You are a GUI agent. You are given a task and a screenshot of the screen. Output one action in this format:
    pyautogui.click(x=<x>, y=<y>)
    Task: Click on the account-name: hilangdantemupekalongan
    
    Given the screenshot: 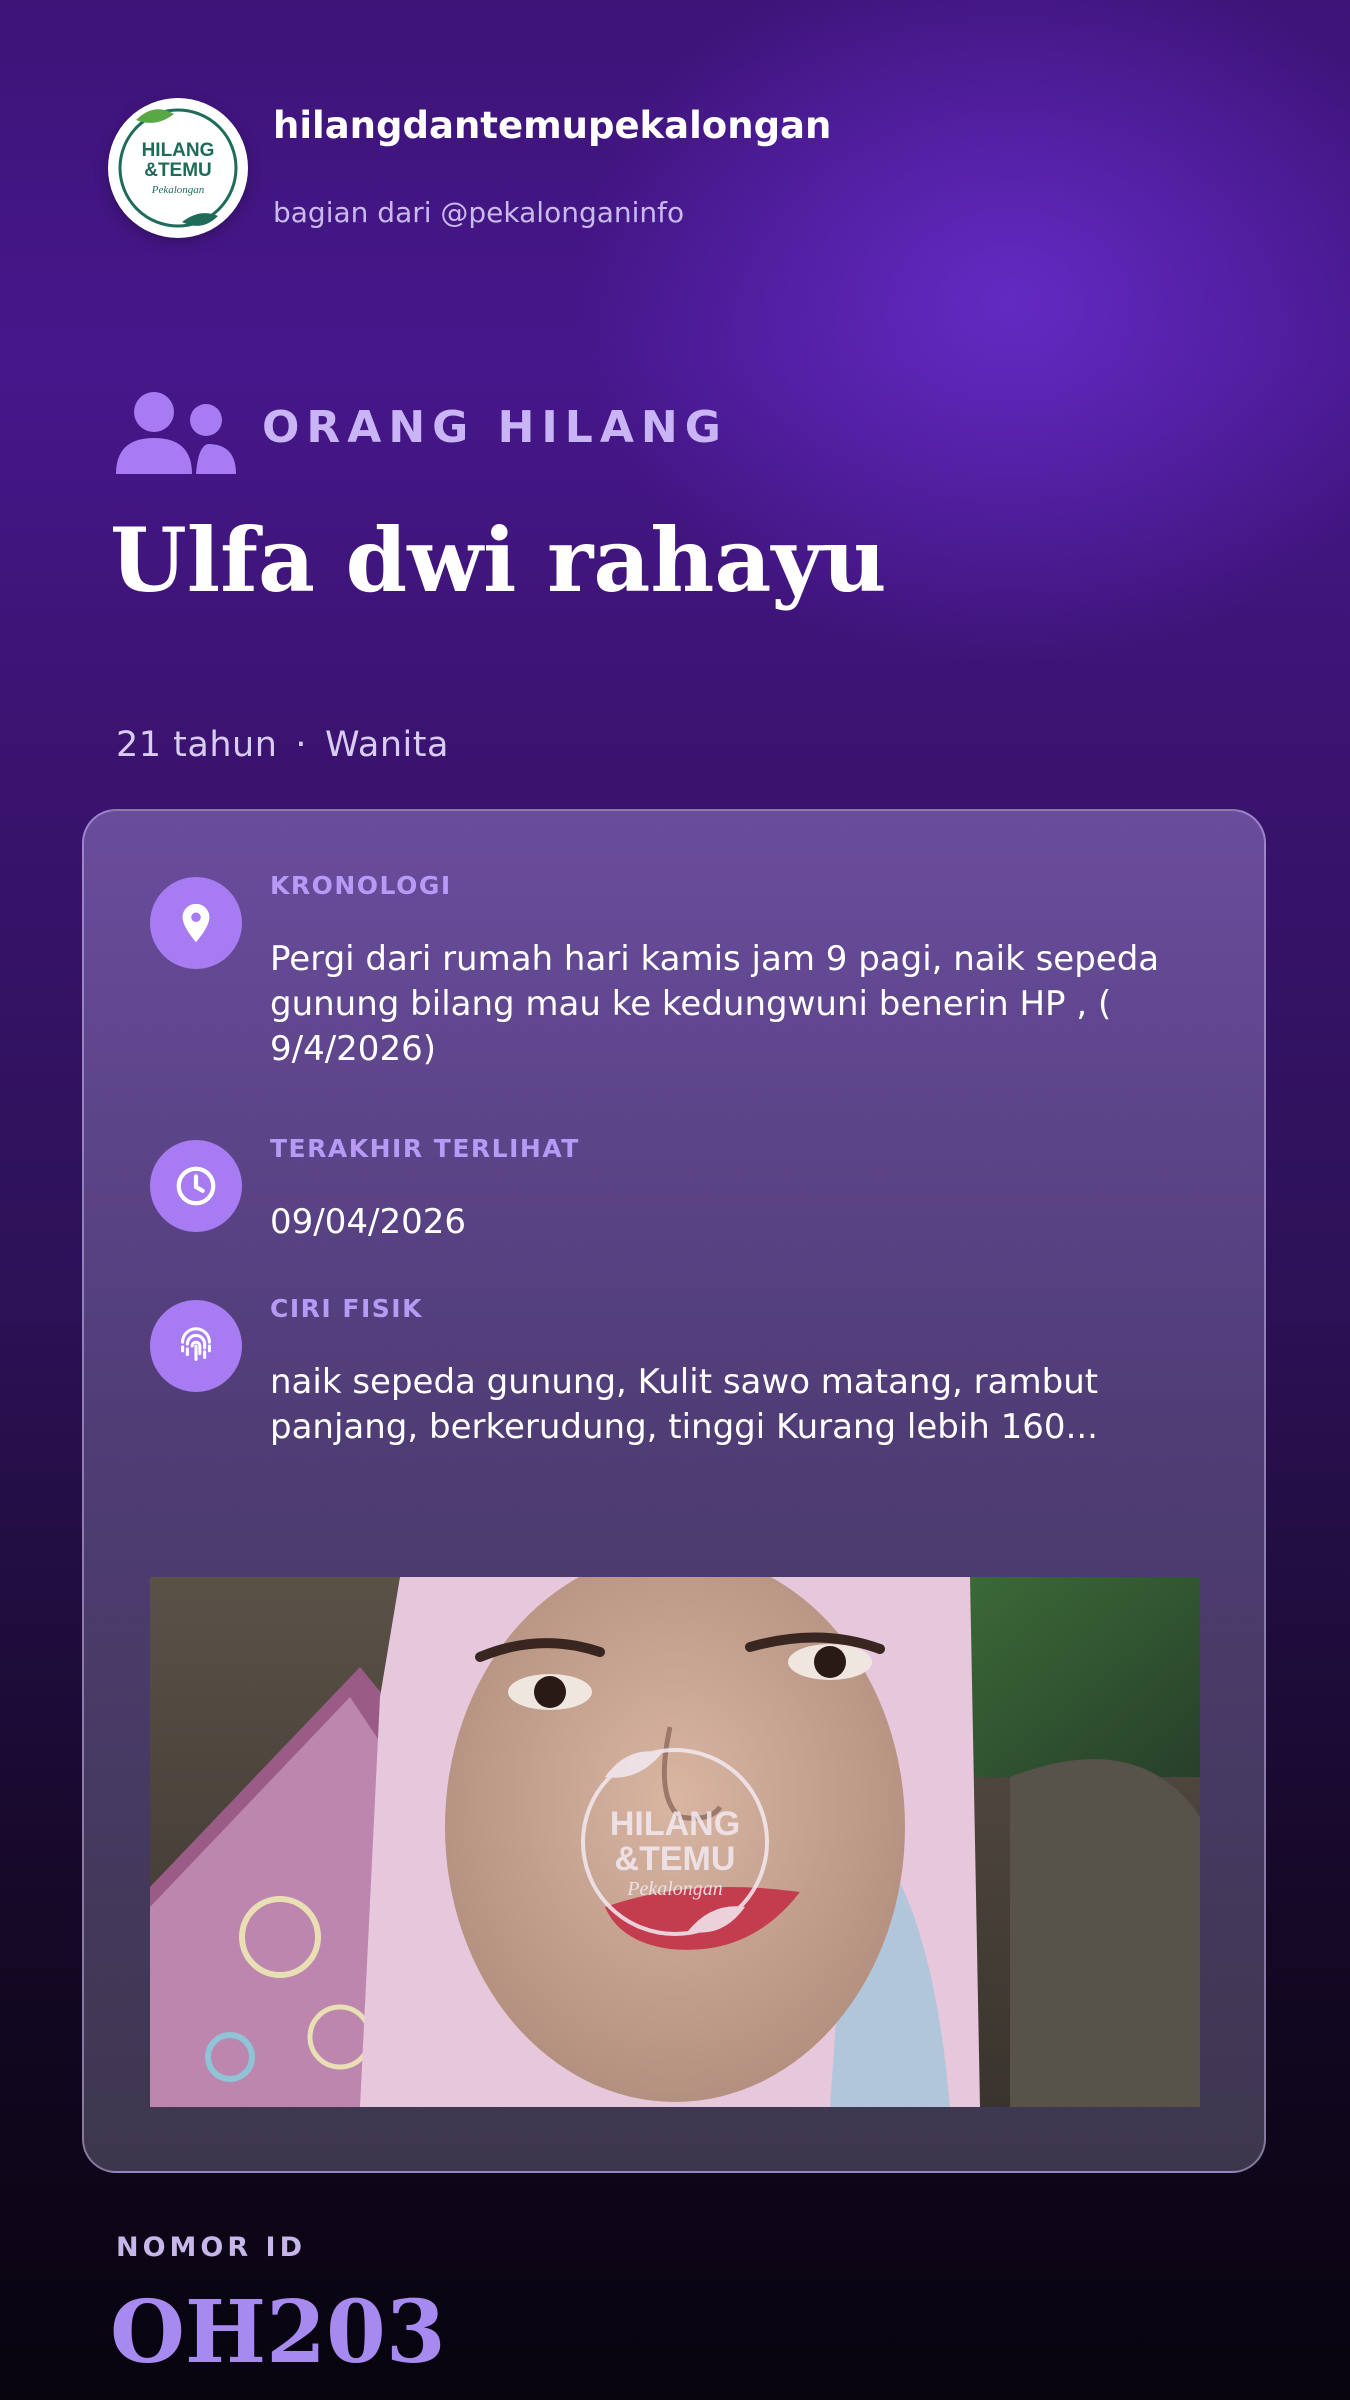 What is the action you would take?
    pyautogui.click(x=552, y=125)
    